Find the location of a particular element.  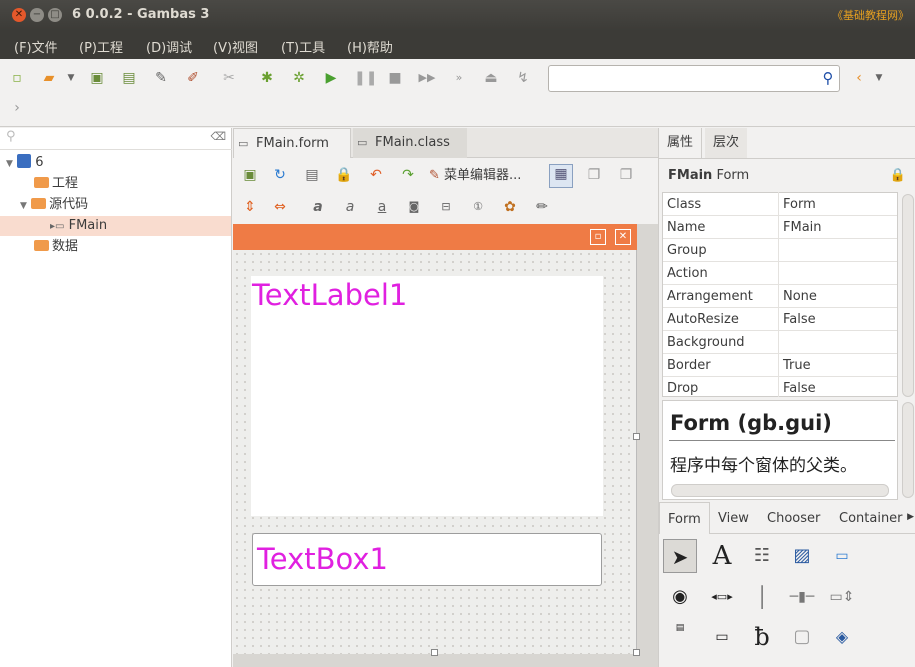

button-shape-icon: ◙ is located at coordinates (414, 207).